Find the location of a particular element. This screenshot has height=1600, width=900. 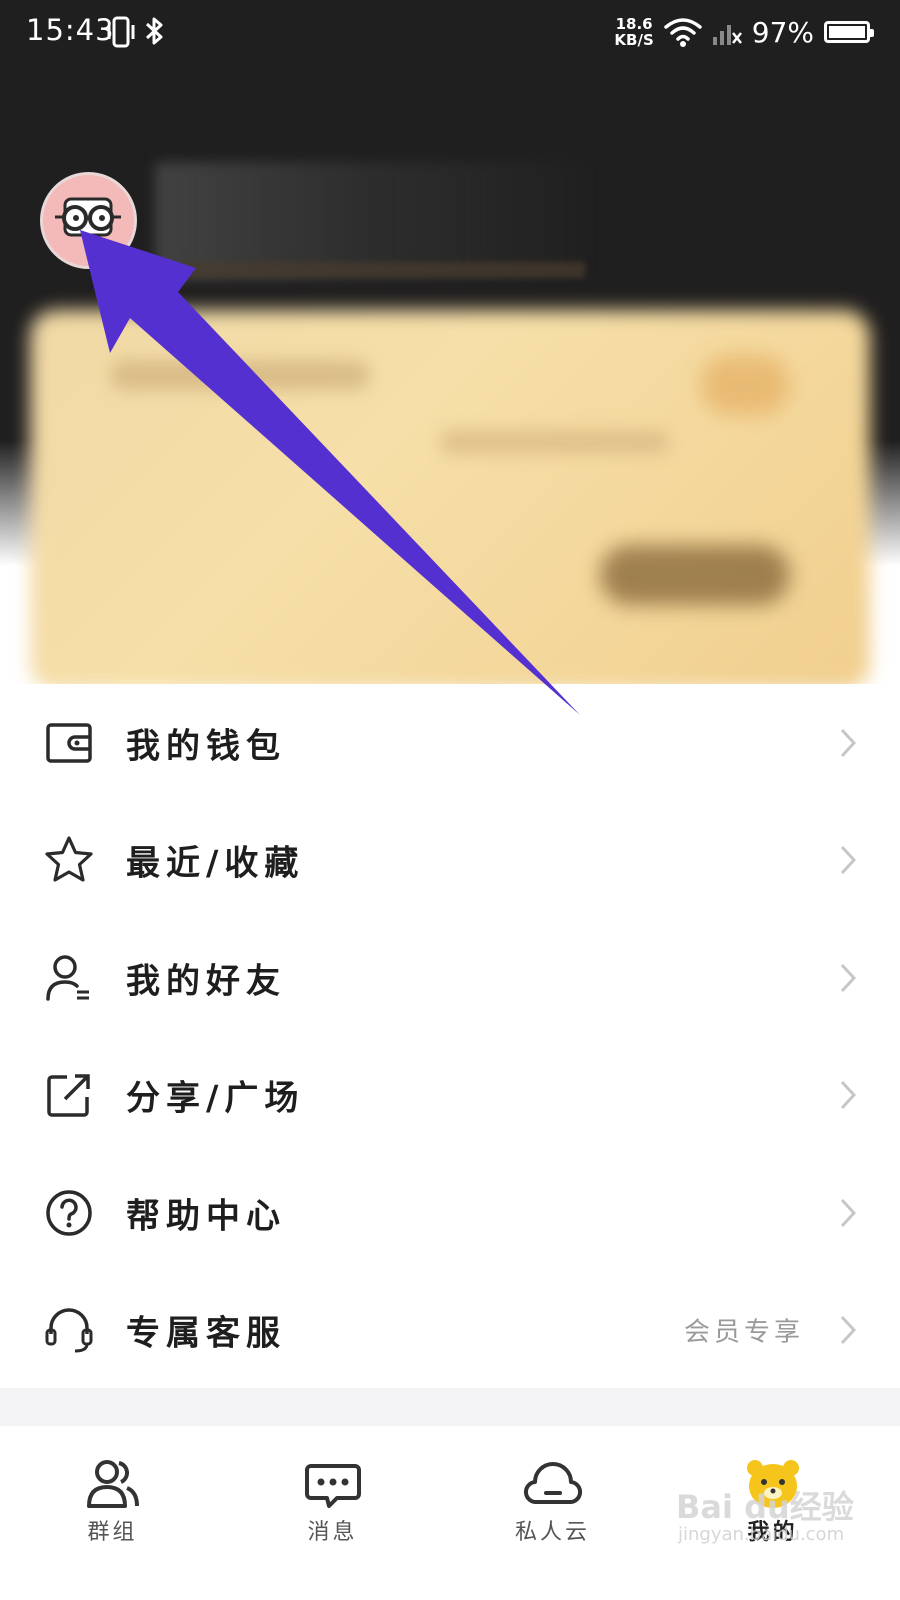

menu-item-recent-favorites: 最近/收藏 is located at coordinates (450, 861).